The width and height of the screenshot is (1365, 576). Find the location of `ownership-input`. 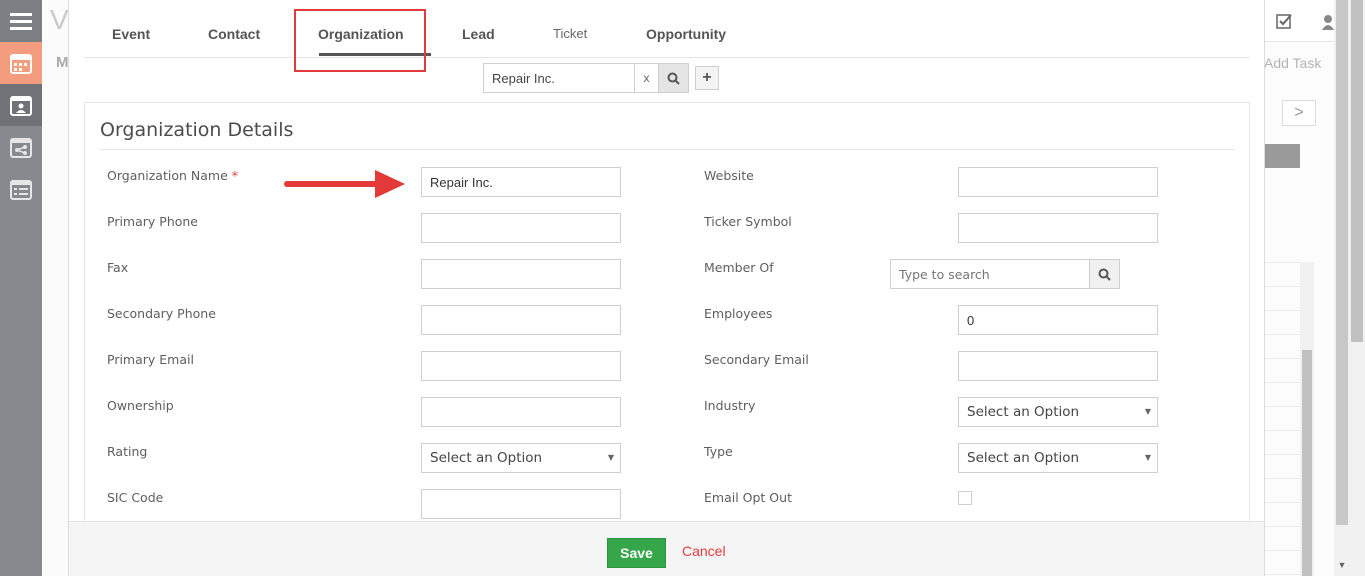

ownership-input is located at coordinates (521, 412).